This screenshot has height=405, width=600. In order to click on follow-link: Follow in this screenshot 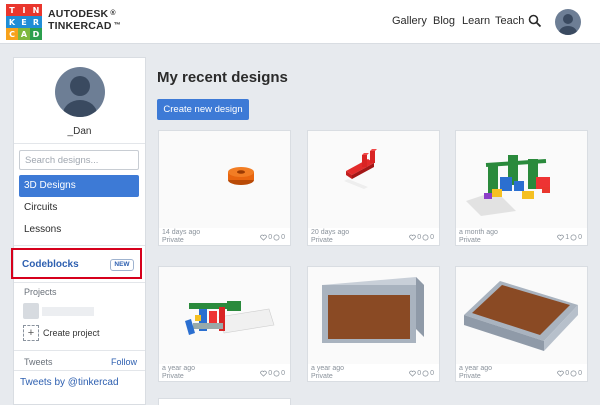, I will do `click(124, 362)`.